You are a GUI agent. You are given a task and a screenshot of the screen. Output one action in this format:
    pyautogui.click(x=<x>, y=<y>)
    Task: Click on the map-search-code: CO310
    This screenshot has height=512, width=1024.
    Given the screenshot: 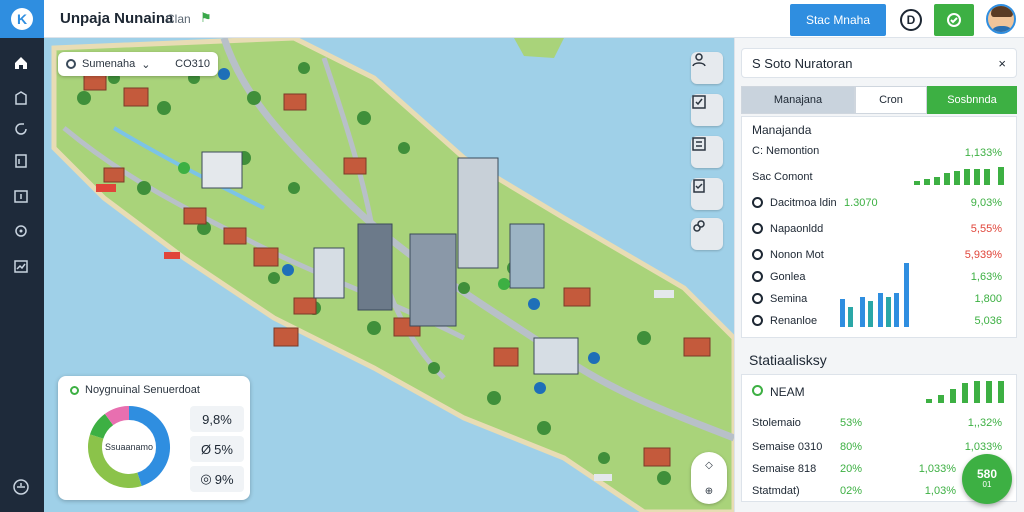 What is the action you would take?
    pyautogui.click(x=192, y=64)
    